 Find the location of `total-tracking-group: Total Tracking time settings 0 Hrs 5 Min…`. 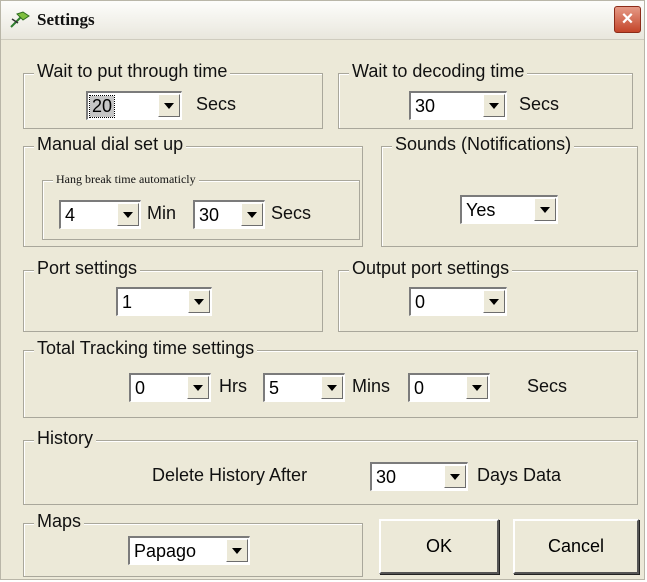

total-tracking-group: Total Tracking time settings 0 Hrs 5 Min… is located at coordinates (330, 378).